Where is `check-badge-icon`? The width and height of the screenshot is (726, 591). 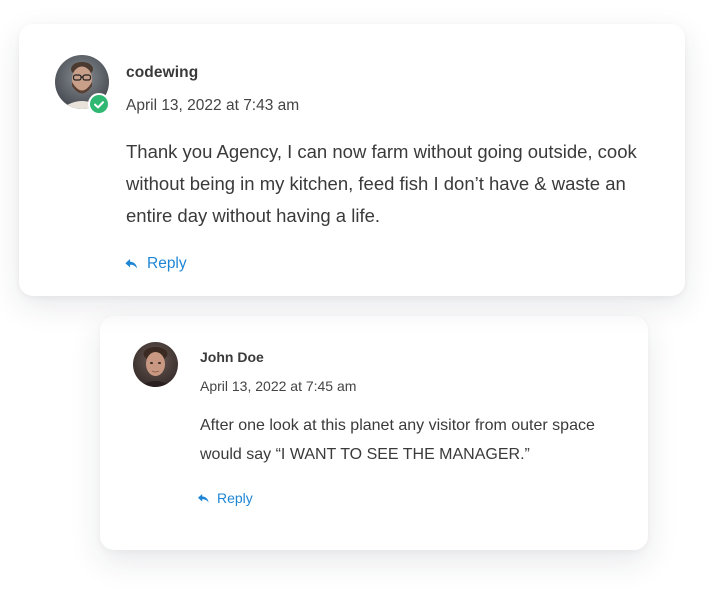 check-badge-icon is located at coordinates (99, 104).